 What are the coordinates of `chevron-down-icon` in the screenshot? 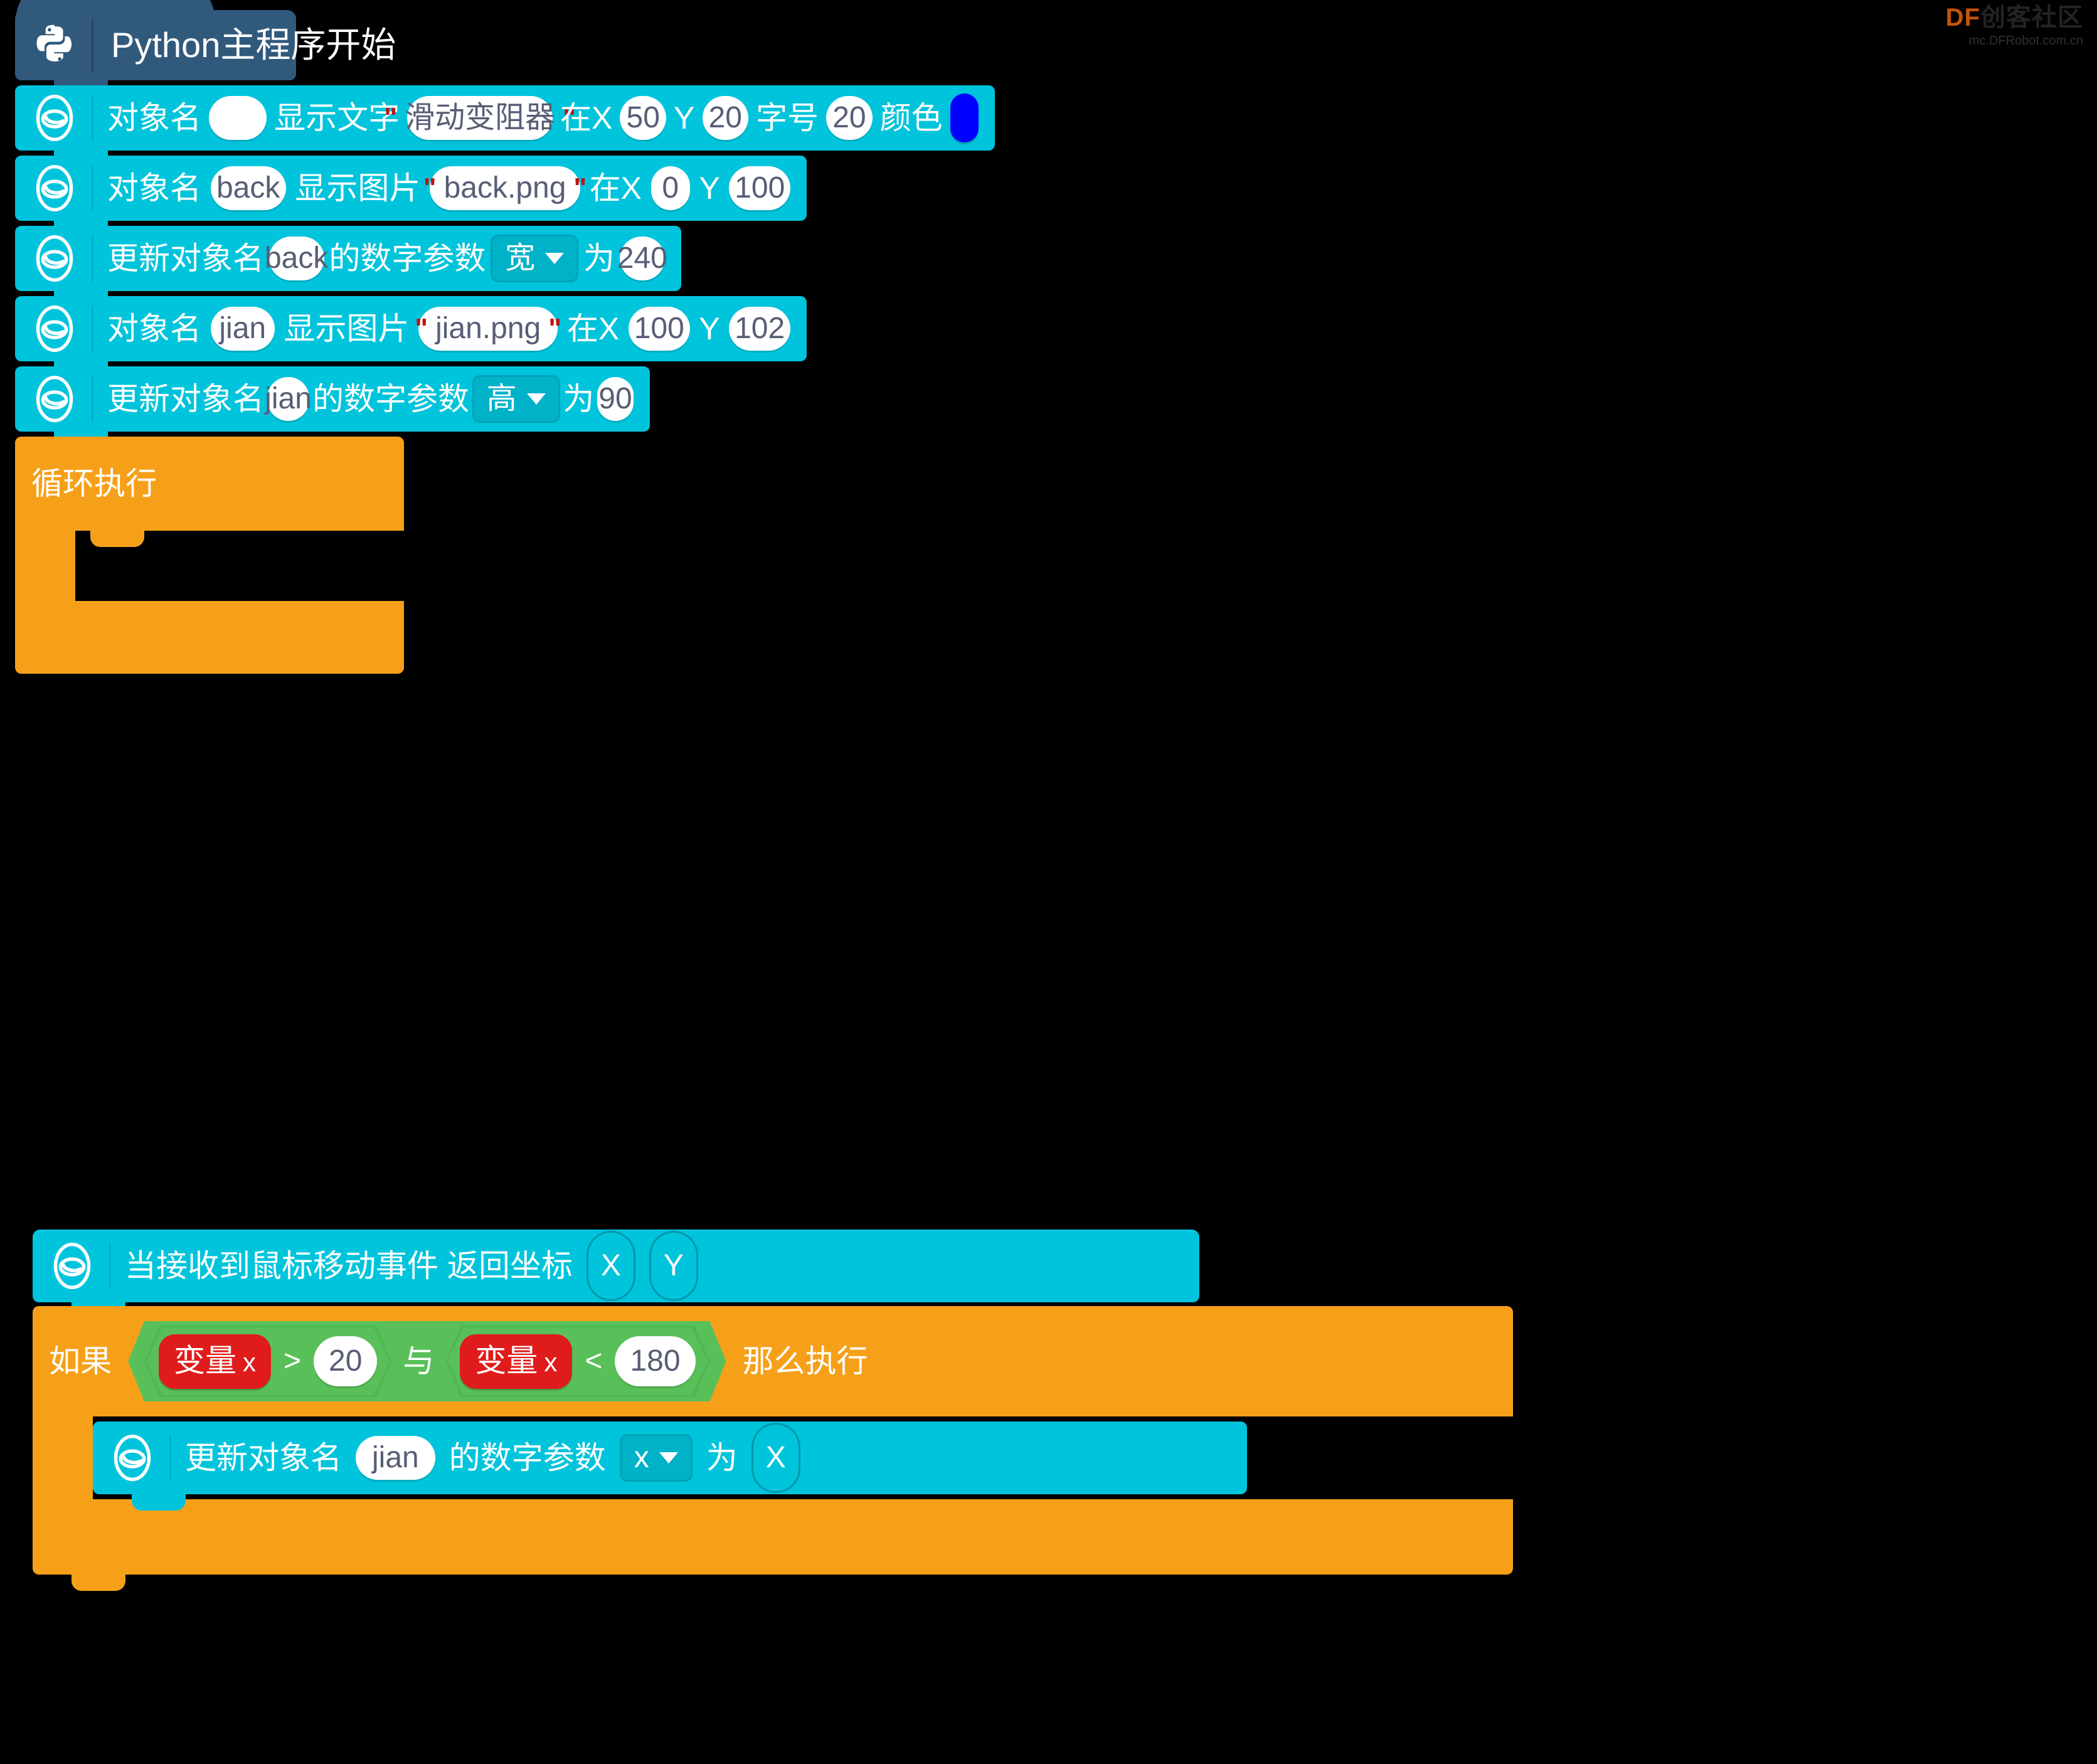 It's located at (668, 1458).